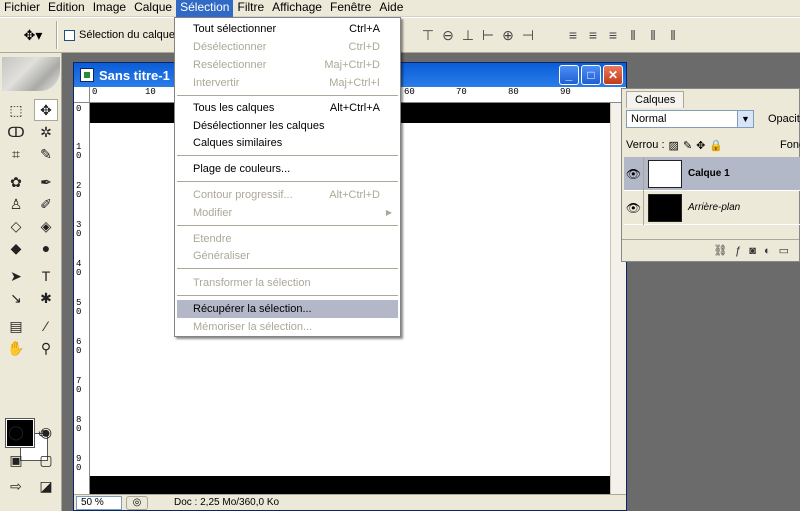  Describe the element at coordinates (573, 35) in the screenshot. I see `distribute-top-icon: ≡` at that location.